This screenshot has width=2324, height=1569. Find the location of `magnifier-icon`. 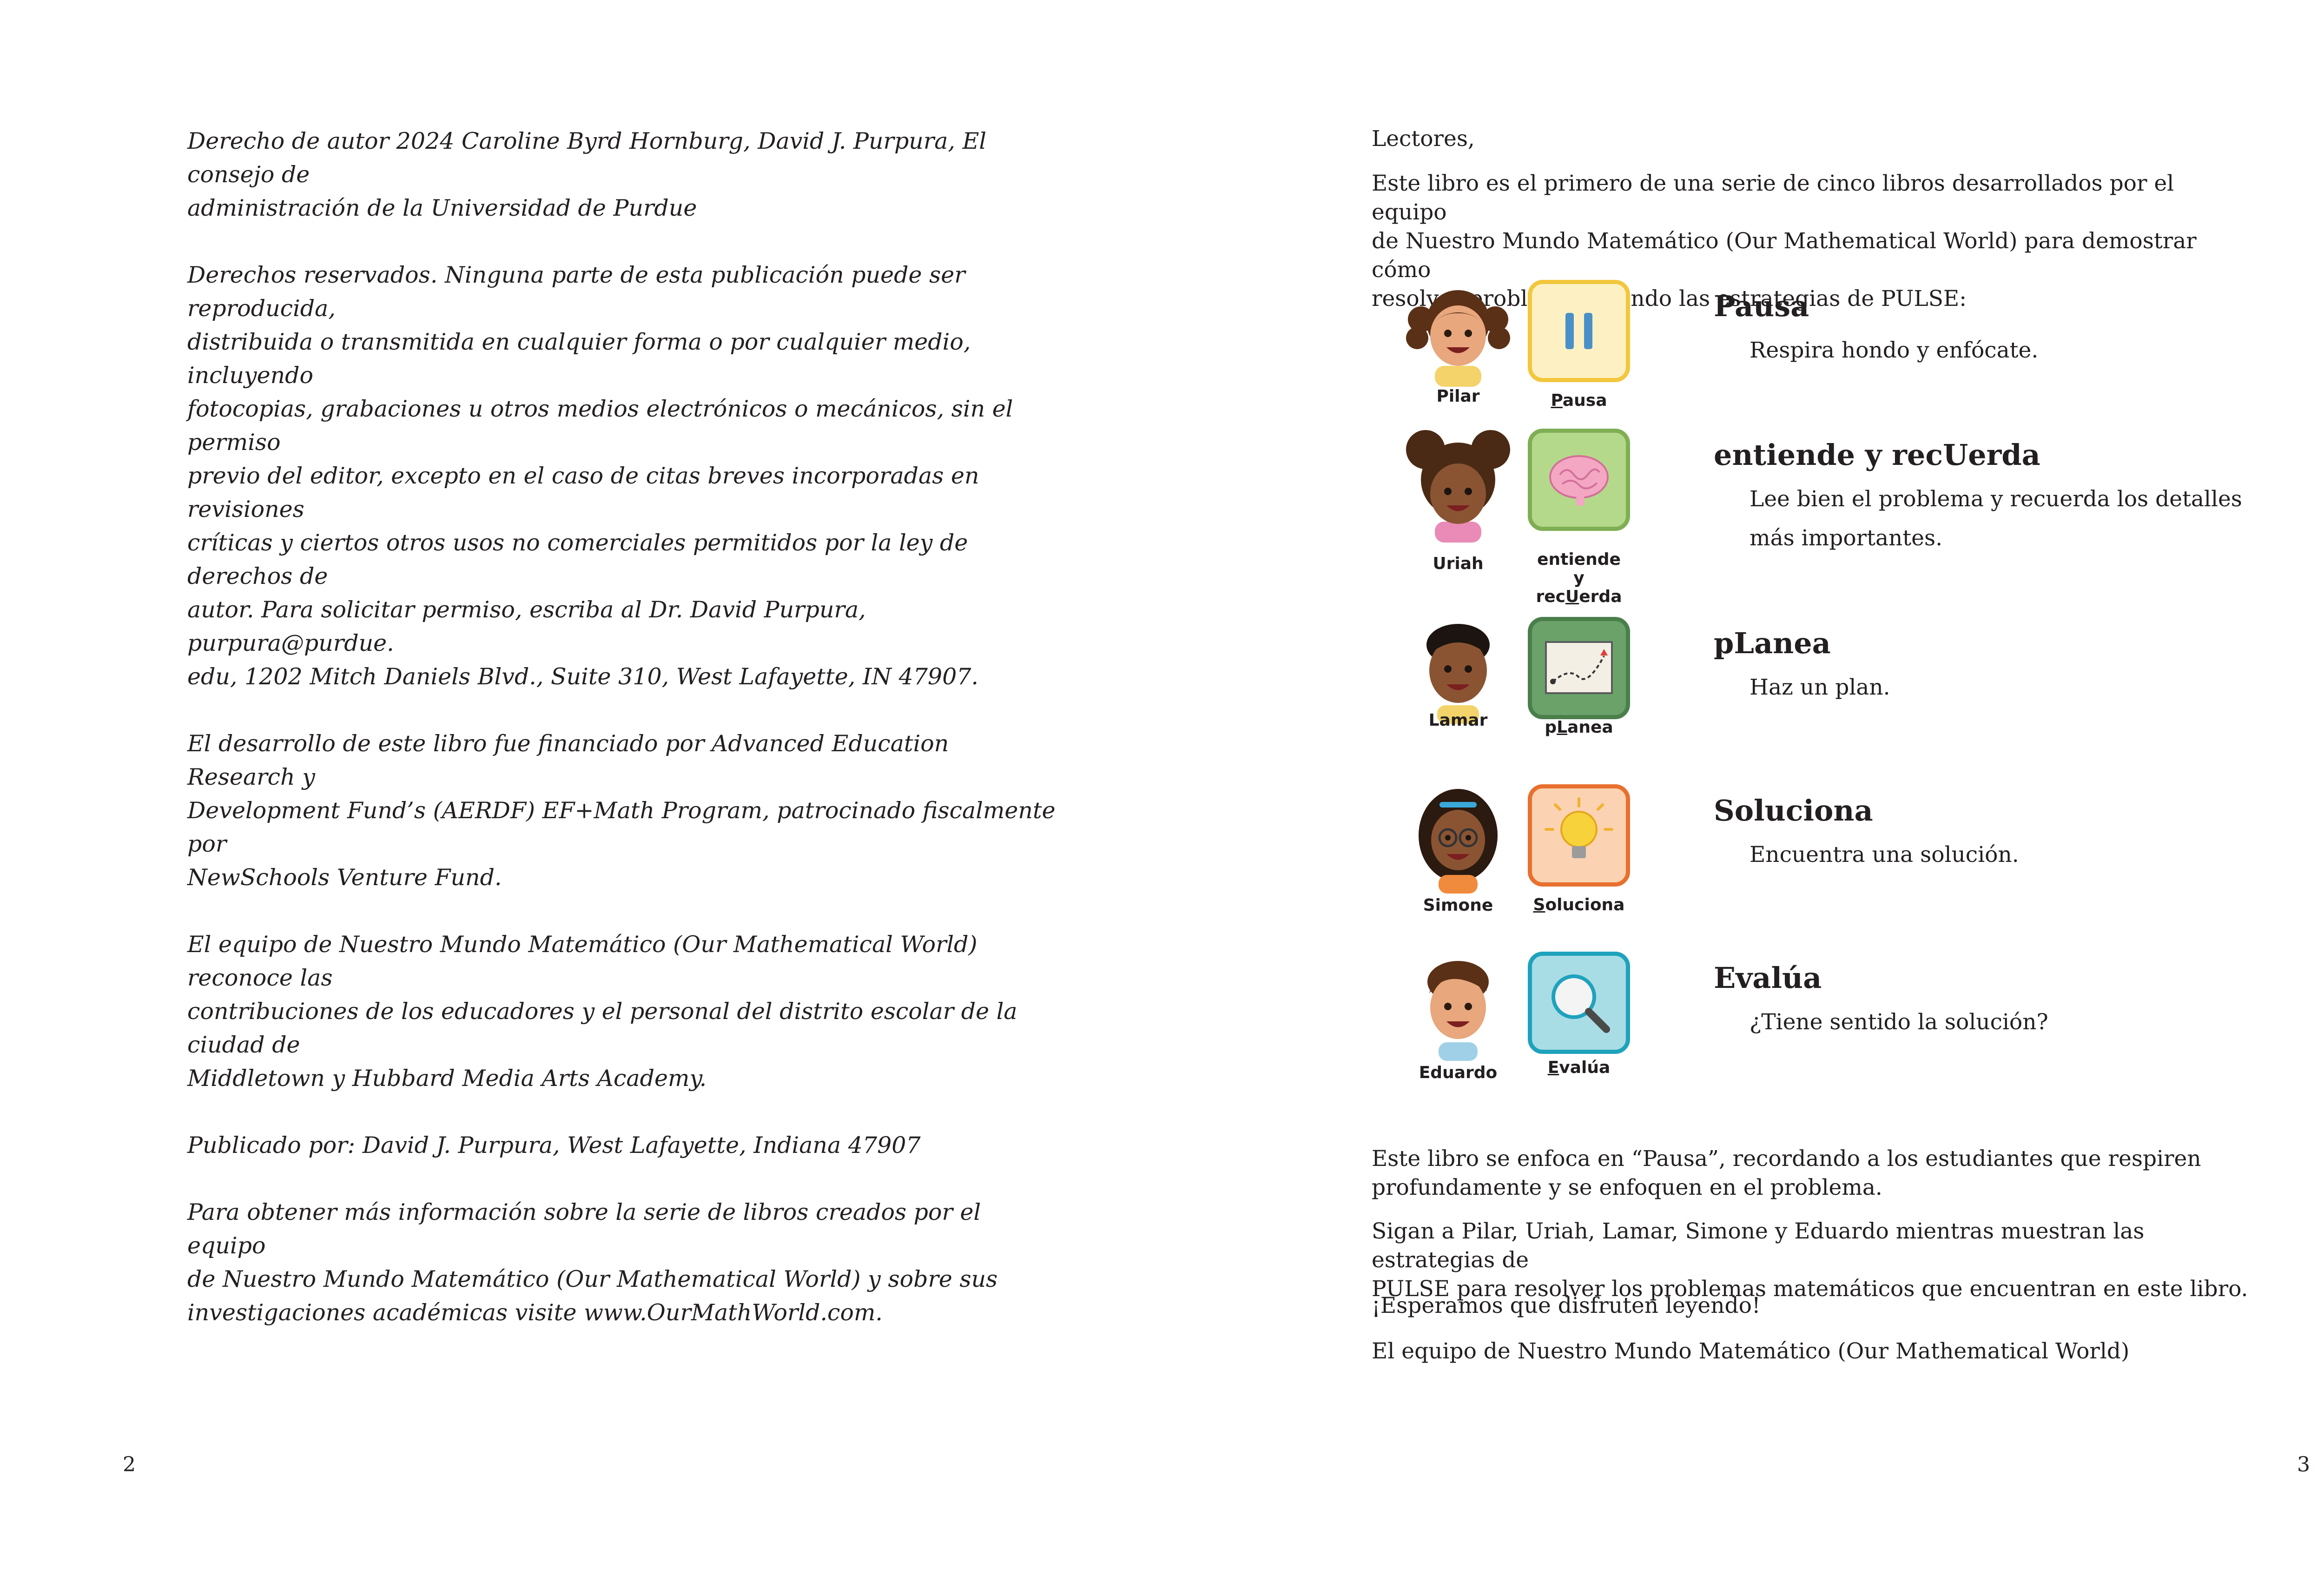

magnifier-icon is located at coordinates (1581, 1003).